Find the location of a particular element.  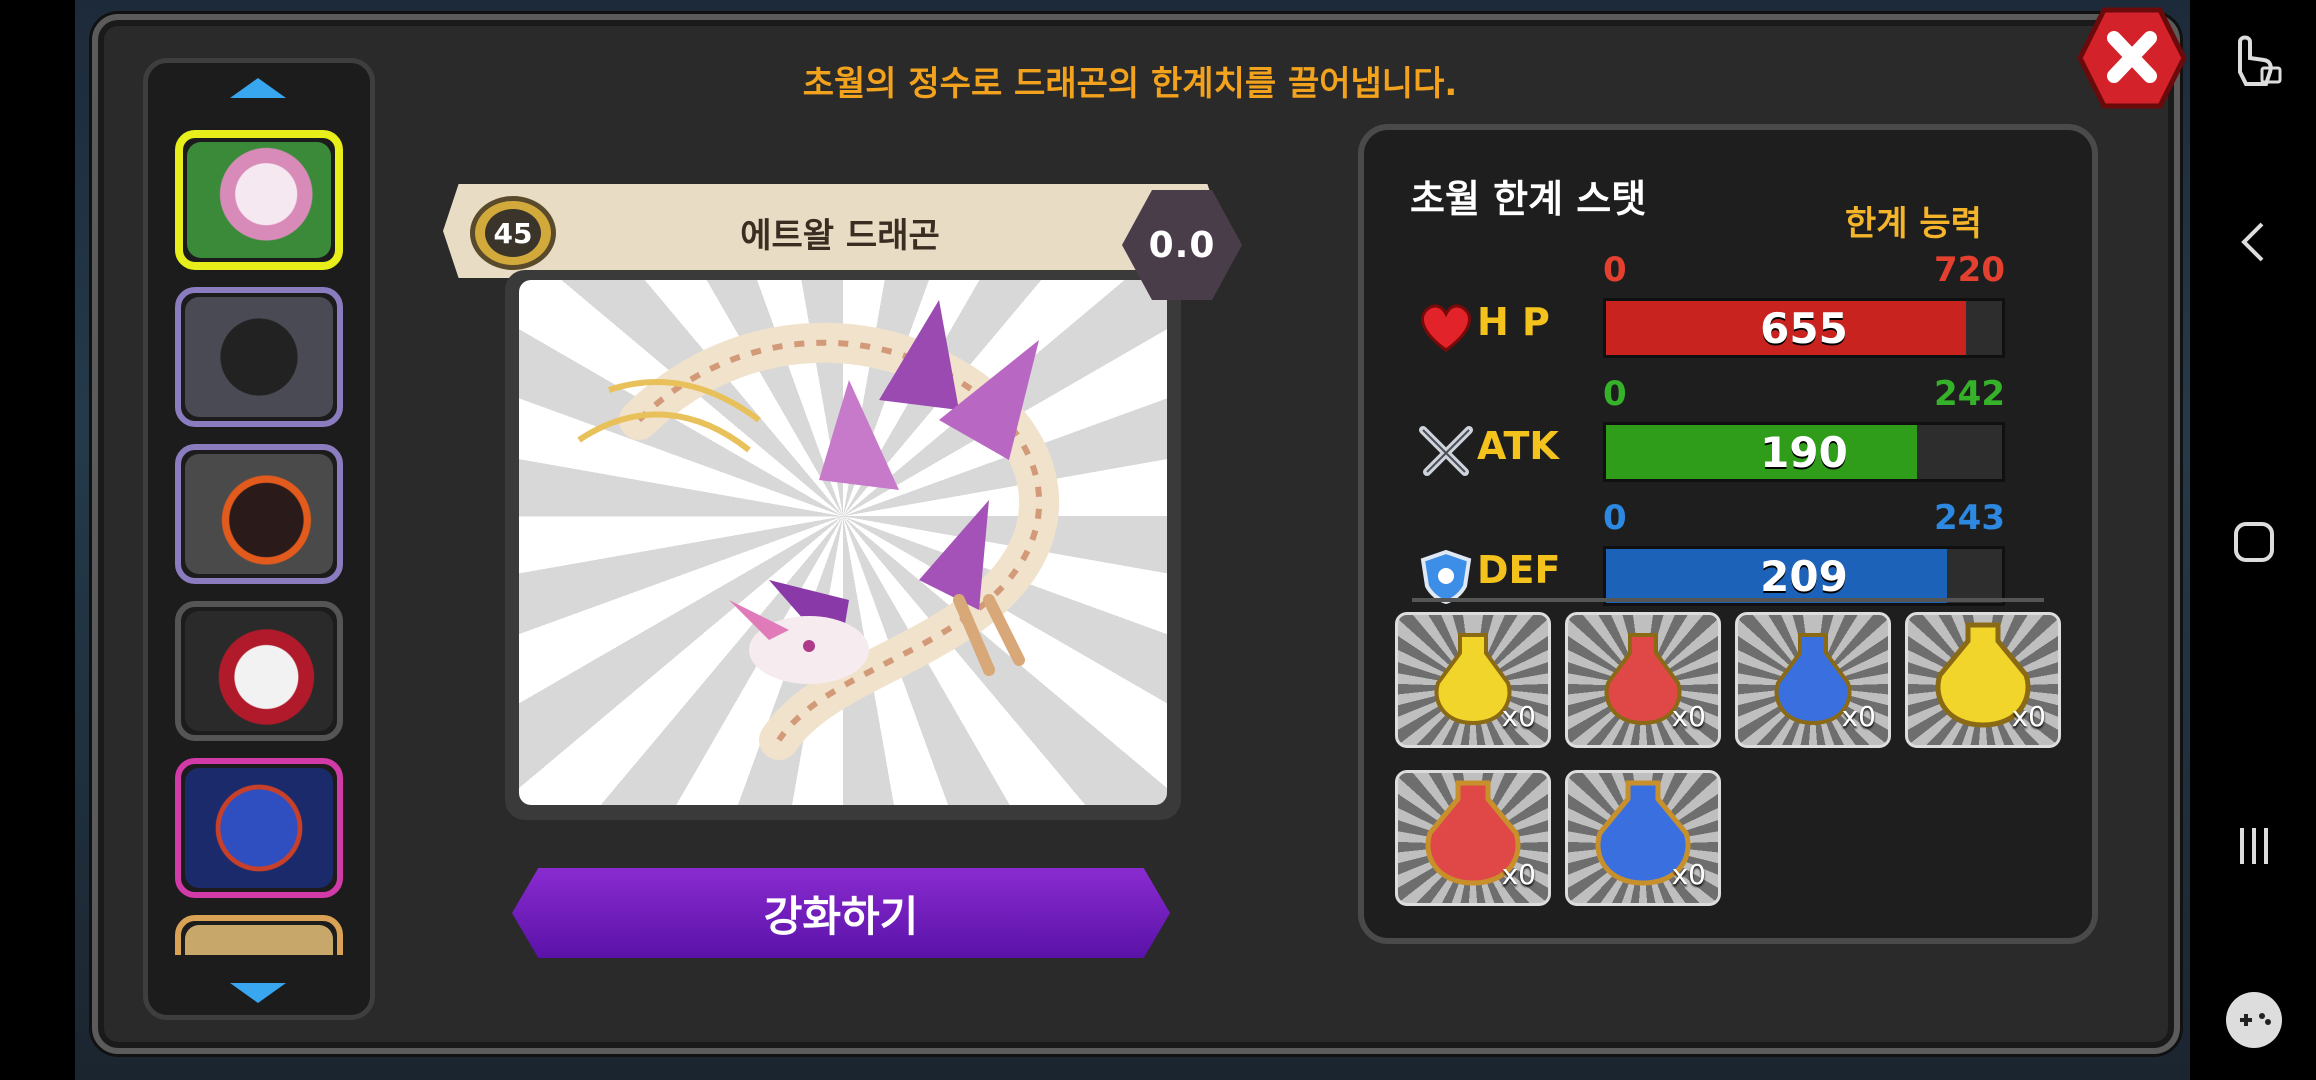

black-dragon-portrait is located at coordinates (259, 357).